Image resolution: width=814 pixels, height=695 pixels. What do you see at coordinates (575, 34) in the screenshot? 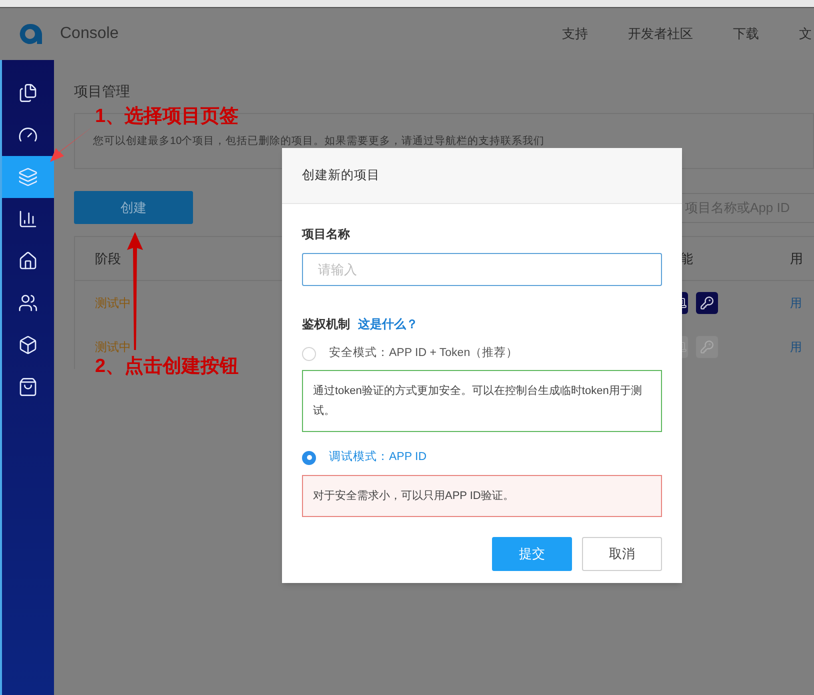
I see `nav-link: 支持` at bounding box center [575, 34].